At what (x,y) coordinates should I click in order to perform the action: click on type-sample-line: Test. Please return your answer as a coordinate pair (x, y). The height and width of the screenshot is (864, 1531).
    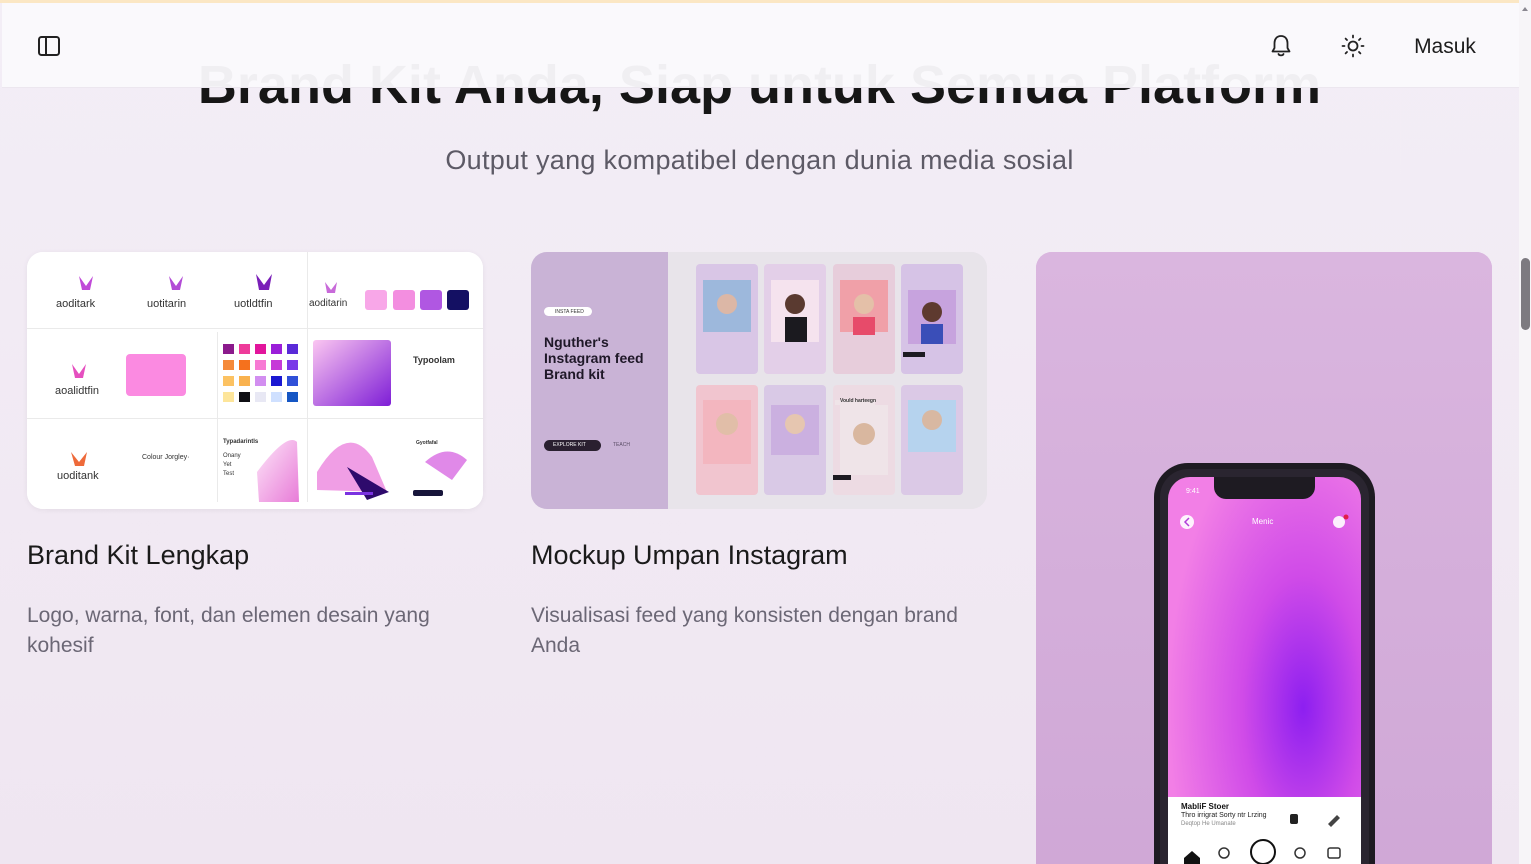
    Looking at the image, I should click on (229, 474).